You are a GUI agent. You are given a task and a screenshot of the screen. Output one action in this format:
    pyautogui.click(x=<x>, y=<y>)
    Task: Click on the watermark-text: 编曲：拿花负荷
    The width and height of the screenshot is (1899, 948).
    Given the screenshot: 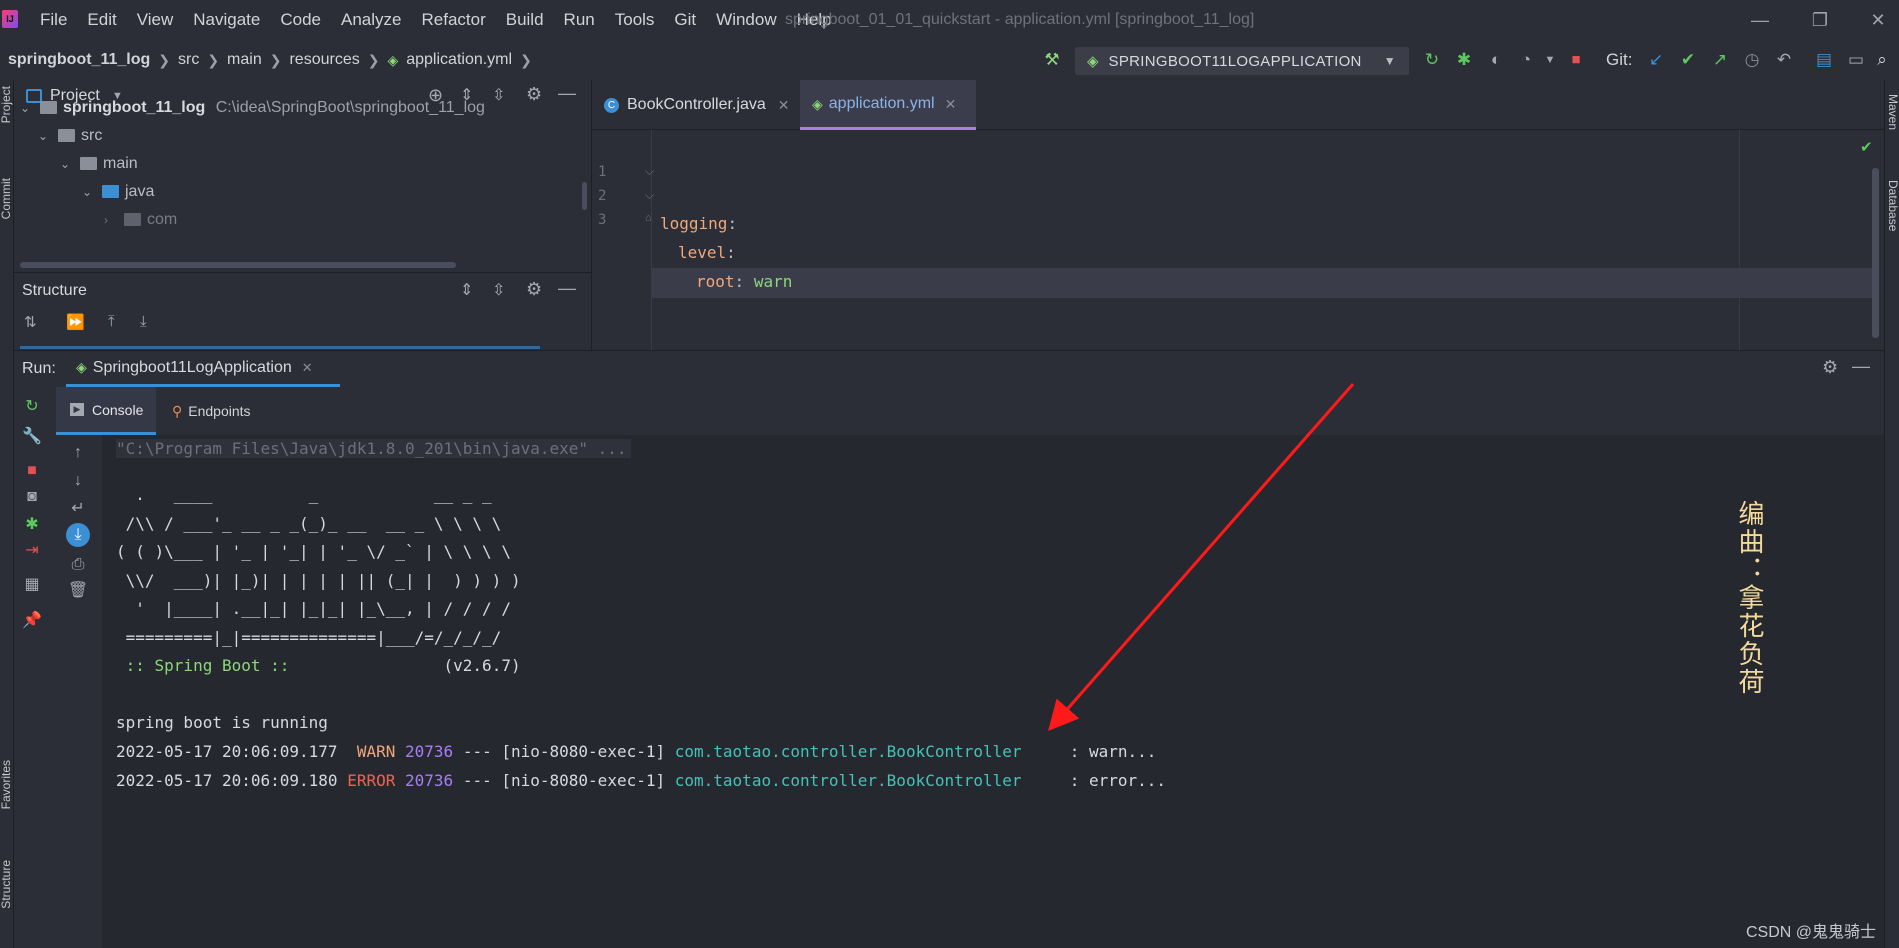 What is the action you would take?
    pyautogui.click(x=1749, y=598)
    